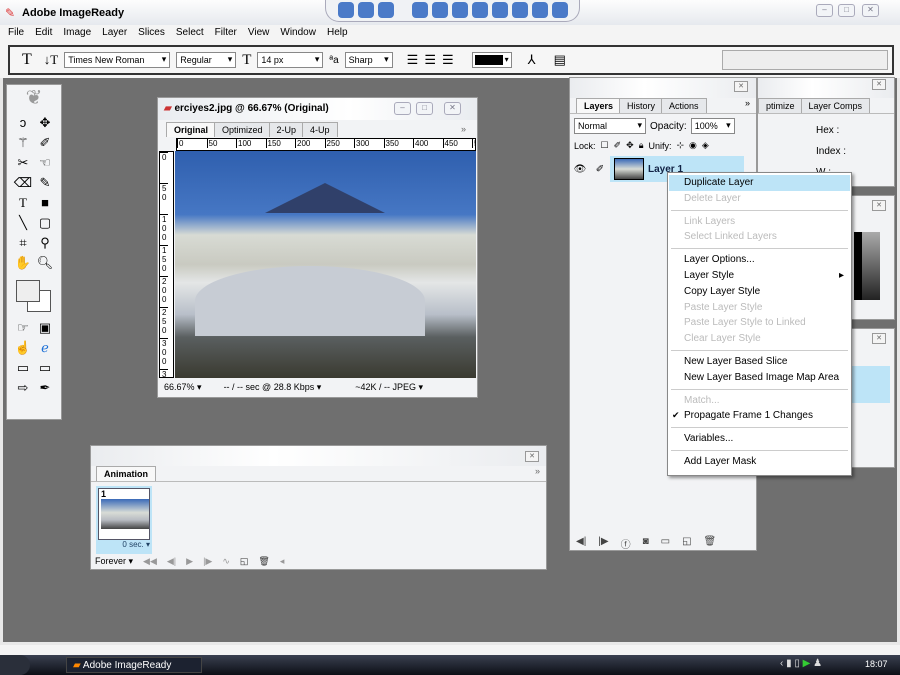 The width and height of the screenshot is (900, 675). Describe the element at coordinates (641, 145) in the screenshot. I see `lock-all-icon: 🔒︎` at that location.